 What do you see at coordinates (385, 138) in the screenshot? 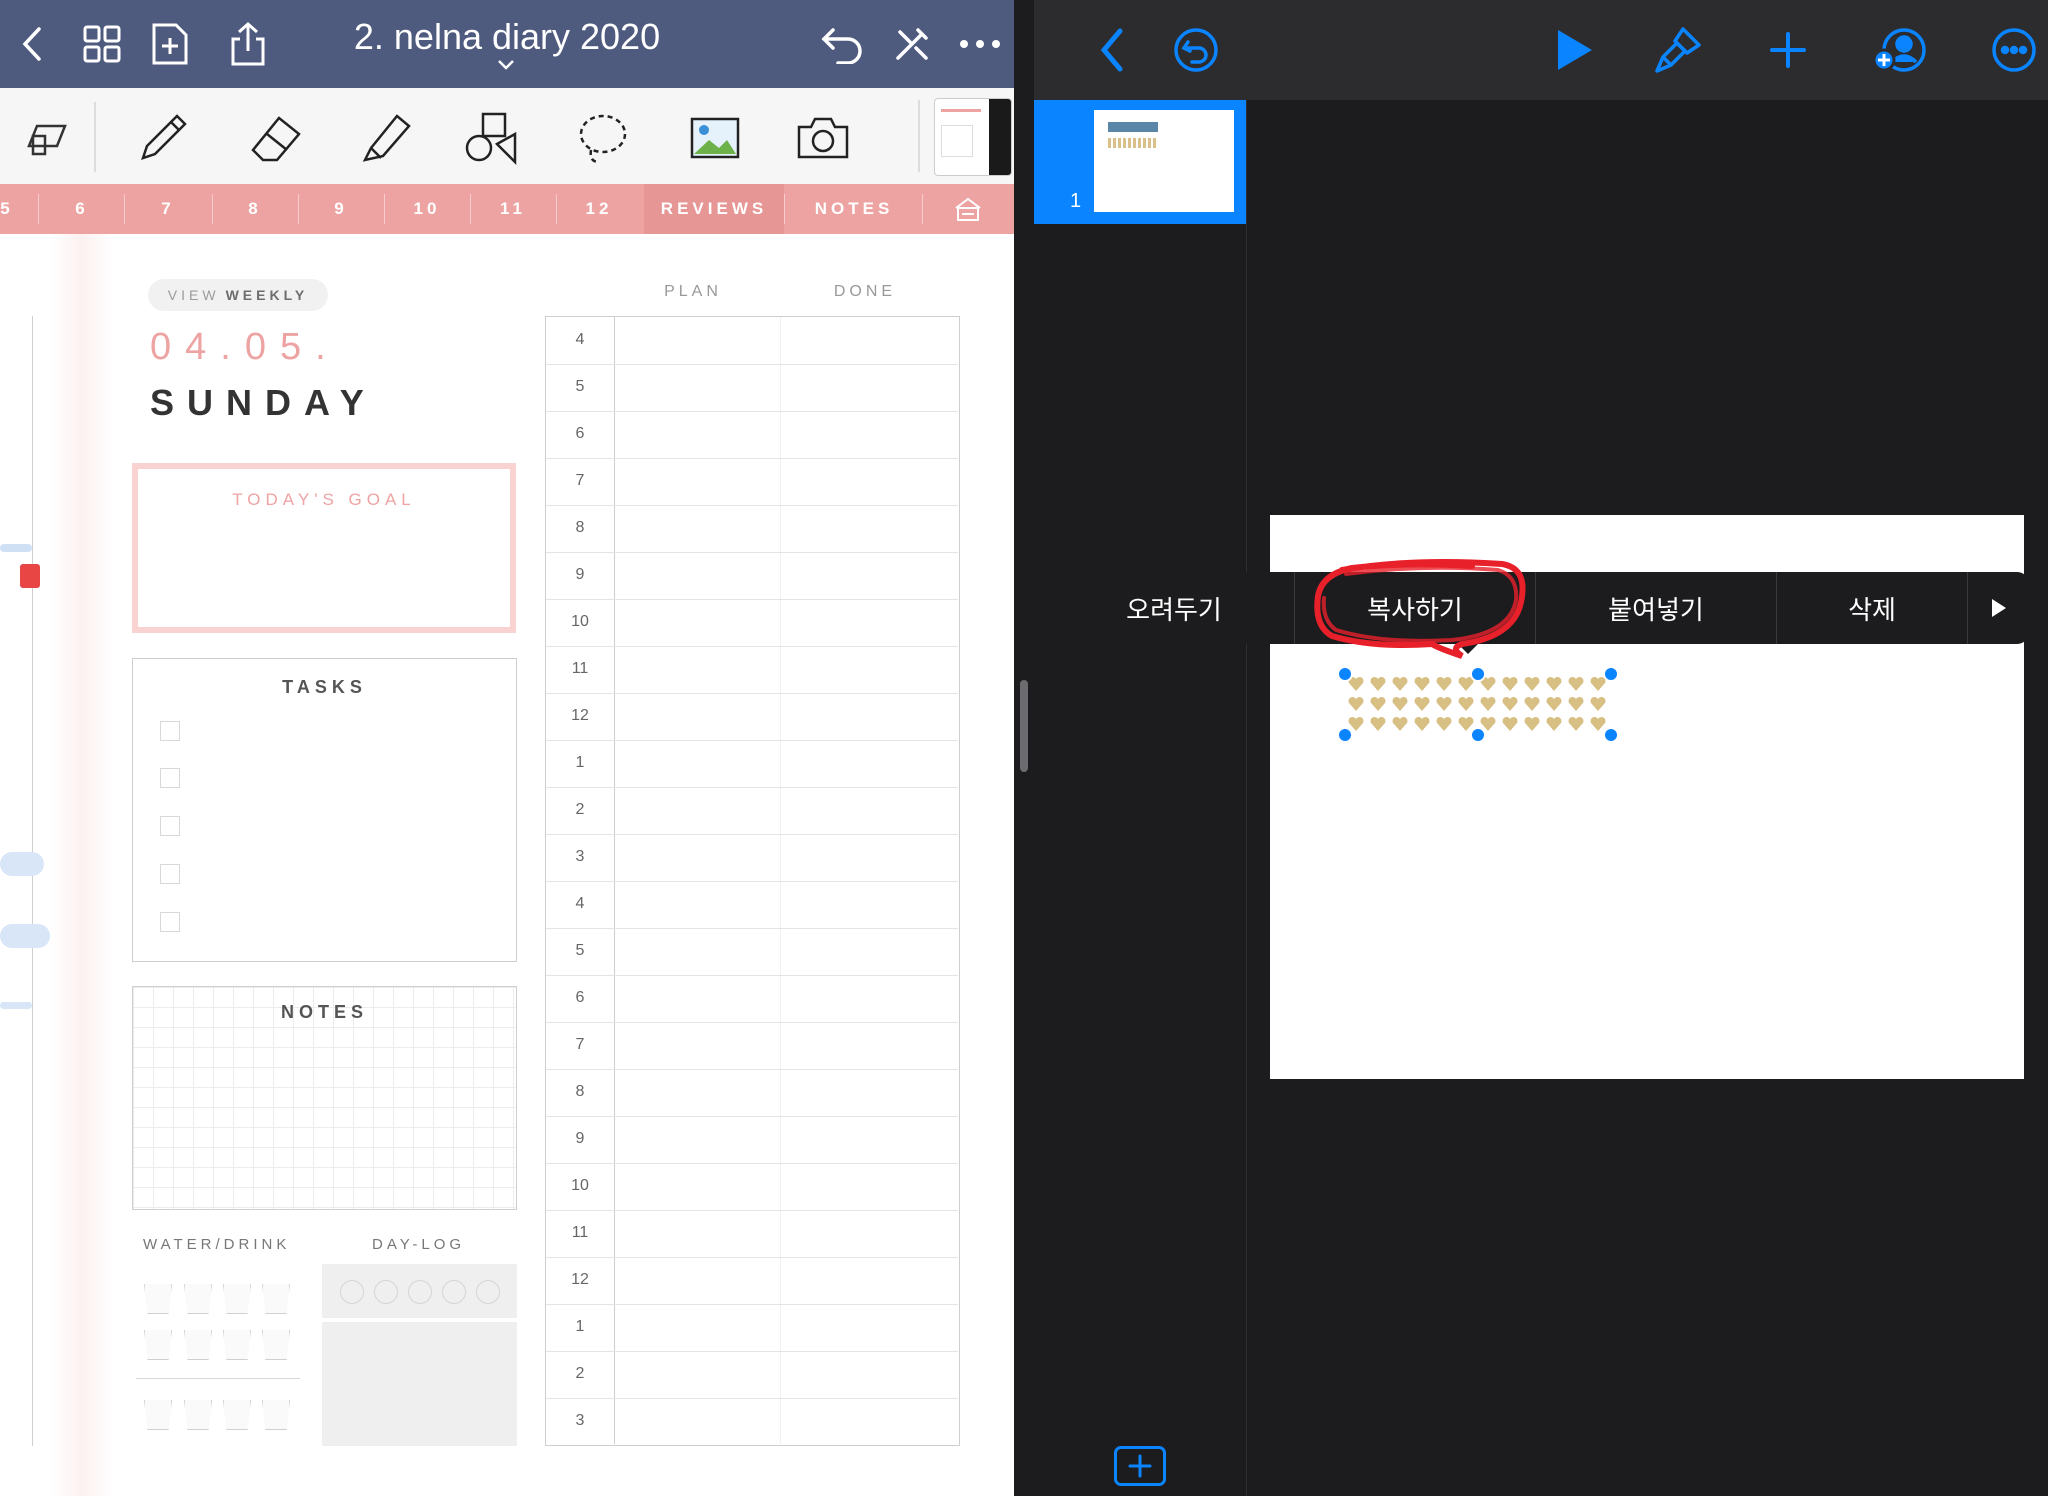
I see `highlighter-tool-icon` at bounding box center [385, 138].